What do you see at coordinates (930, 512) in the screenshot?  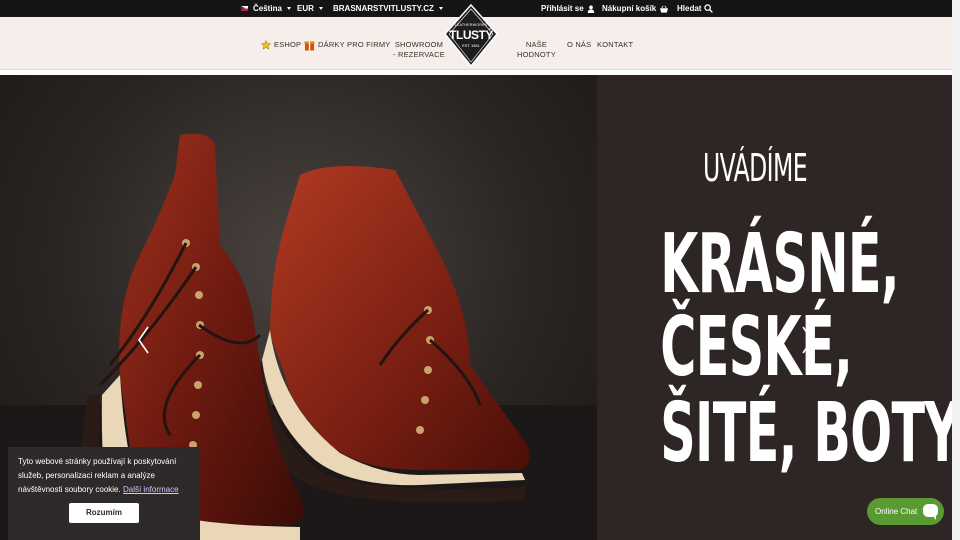 I see `chat-bubble-icon` at bounding box center [930, 512].